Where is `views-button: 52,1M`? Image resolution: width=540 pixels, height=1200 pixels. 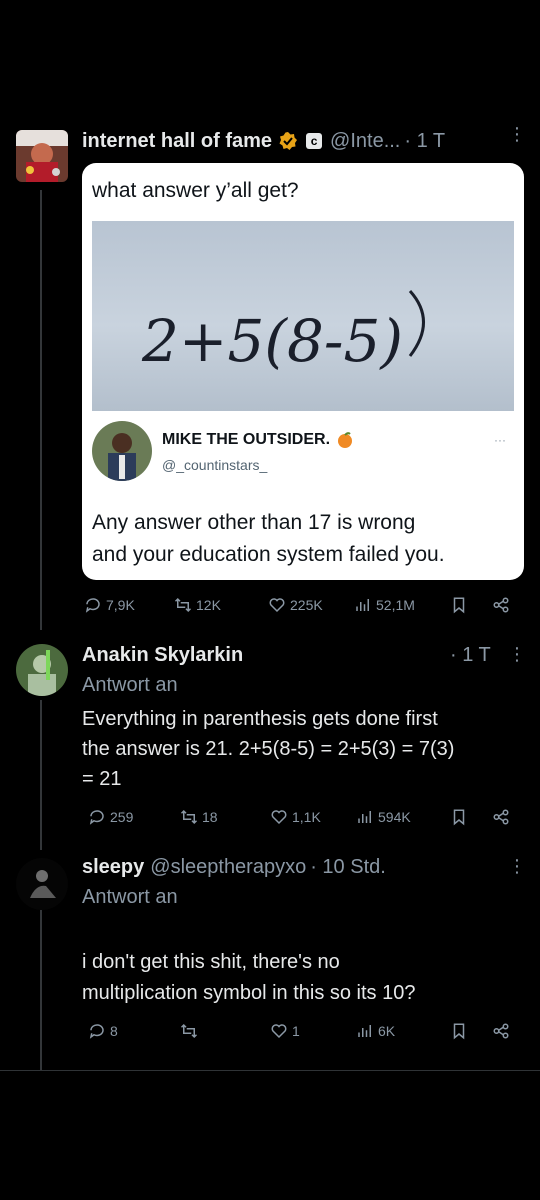
views-button: 52,1M is located at coordinates (384, 605).